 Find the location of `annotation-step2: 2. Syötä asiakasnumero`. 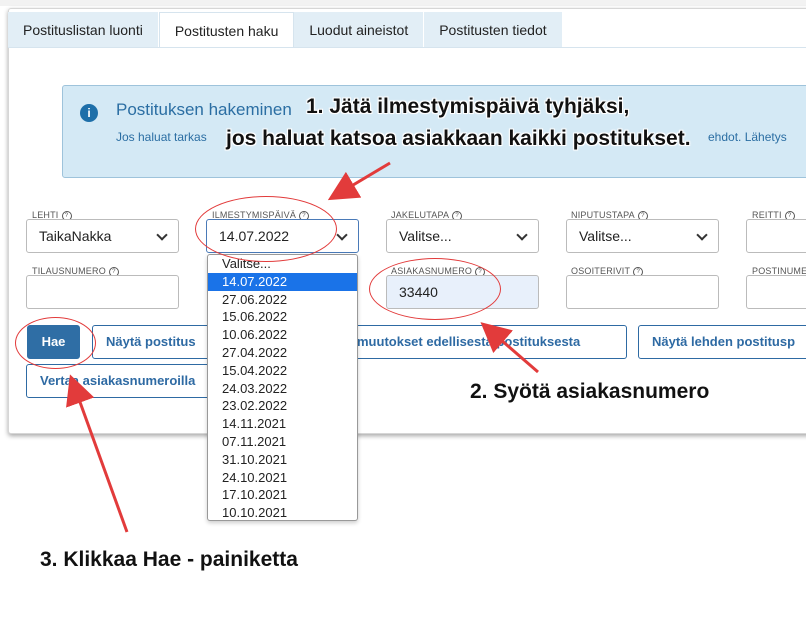

annotation-step2: 2. Syötä asiakasnumero is located at coordinates (590, 391).